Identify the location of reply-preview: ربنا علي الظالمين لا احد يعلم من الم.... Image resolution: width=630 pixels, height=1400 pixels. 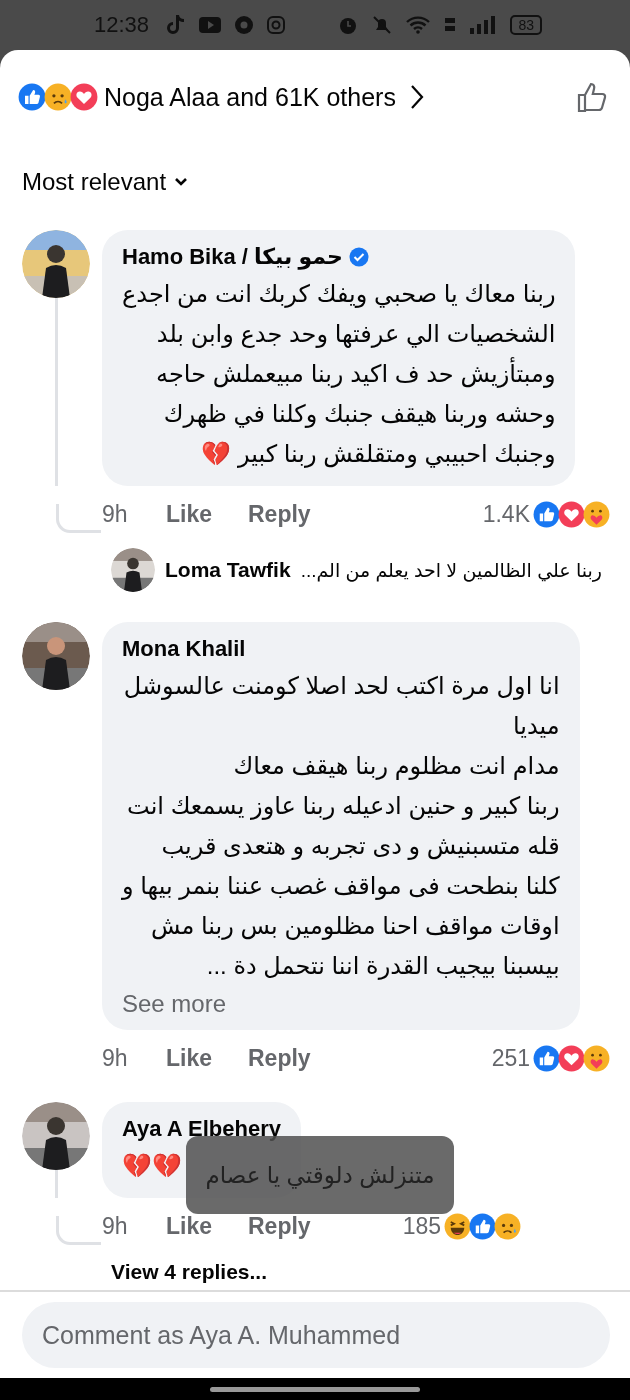
(451, 570).